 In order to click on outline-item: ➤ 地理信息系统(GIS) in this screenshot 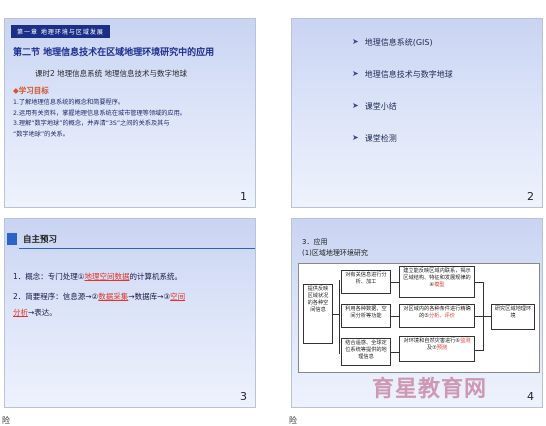, I will do `click(392, 42)`.